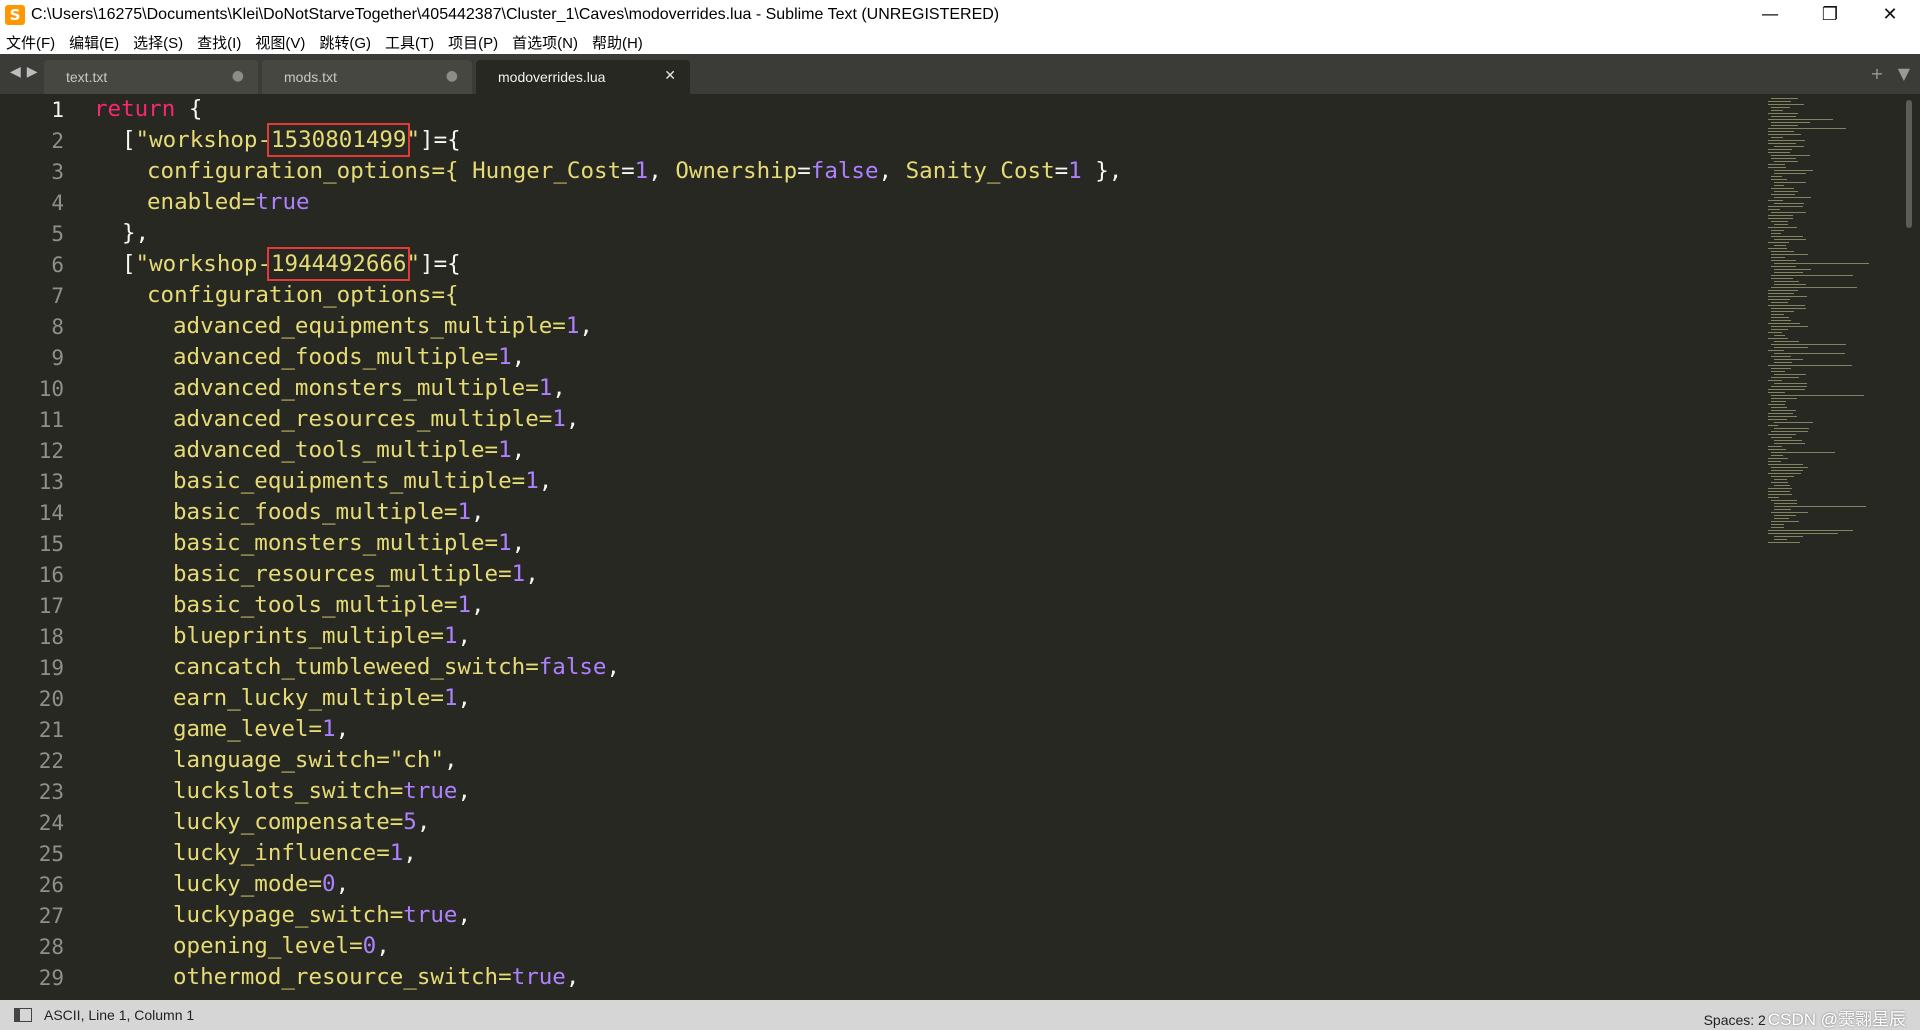 Image resolution: width=1920 pixels, height=1030 pixels. What do you see at coordinates (219, 42) in the screenshot?
I see `menu-find: 查找(I)` at bounding box center [219, 42].